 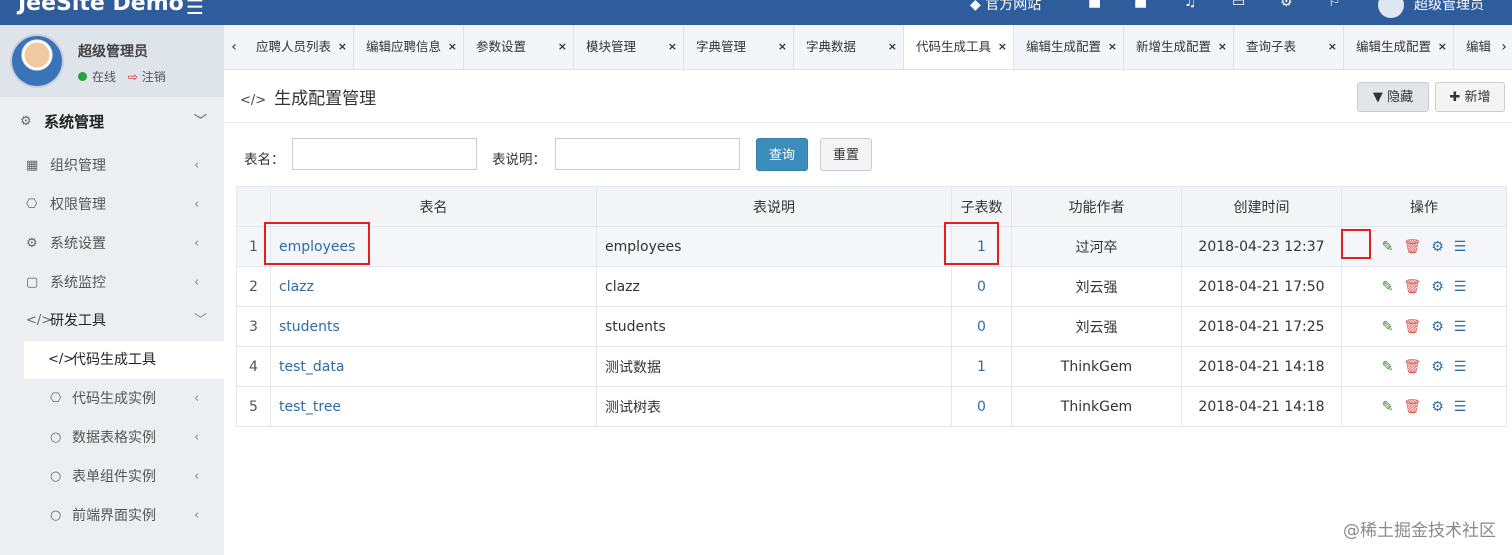 I want to click on tab: 模块管理 ×, so click(x=629, y=47).